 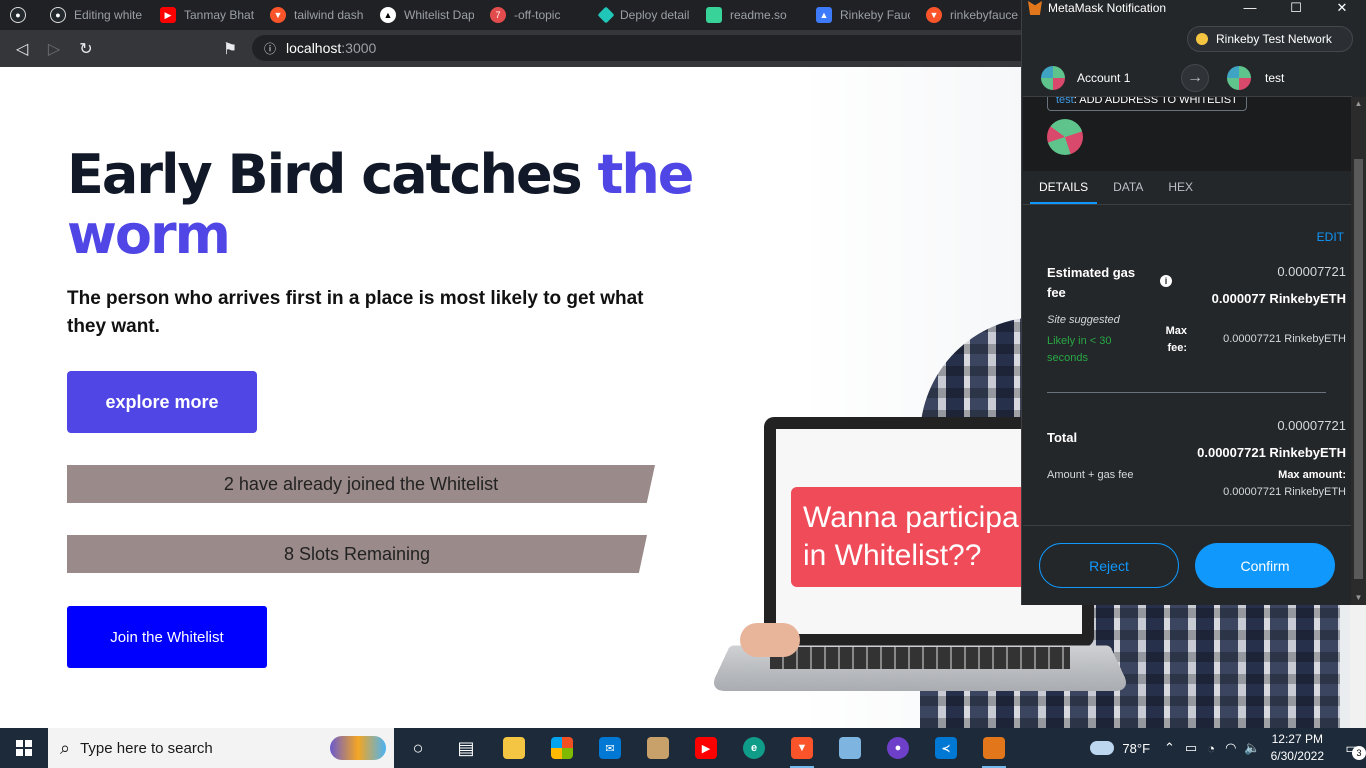 I want to click on metamask-scrollbar: ▲ ▼, so click(x=1358, y=351).